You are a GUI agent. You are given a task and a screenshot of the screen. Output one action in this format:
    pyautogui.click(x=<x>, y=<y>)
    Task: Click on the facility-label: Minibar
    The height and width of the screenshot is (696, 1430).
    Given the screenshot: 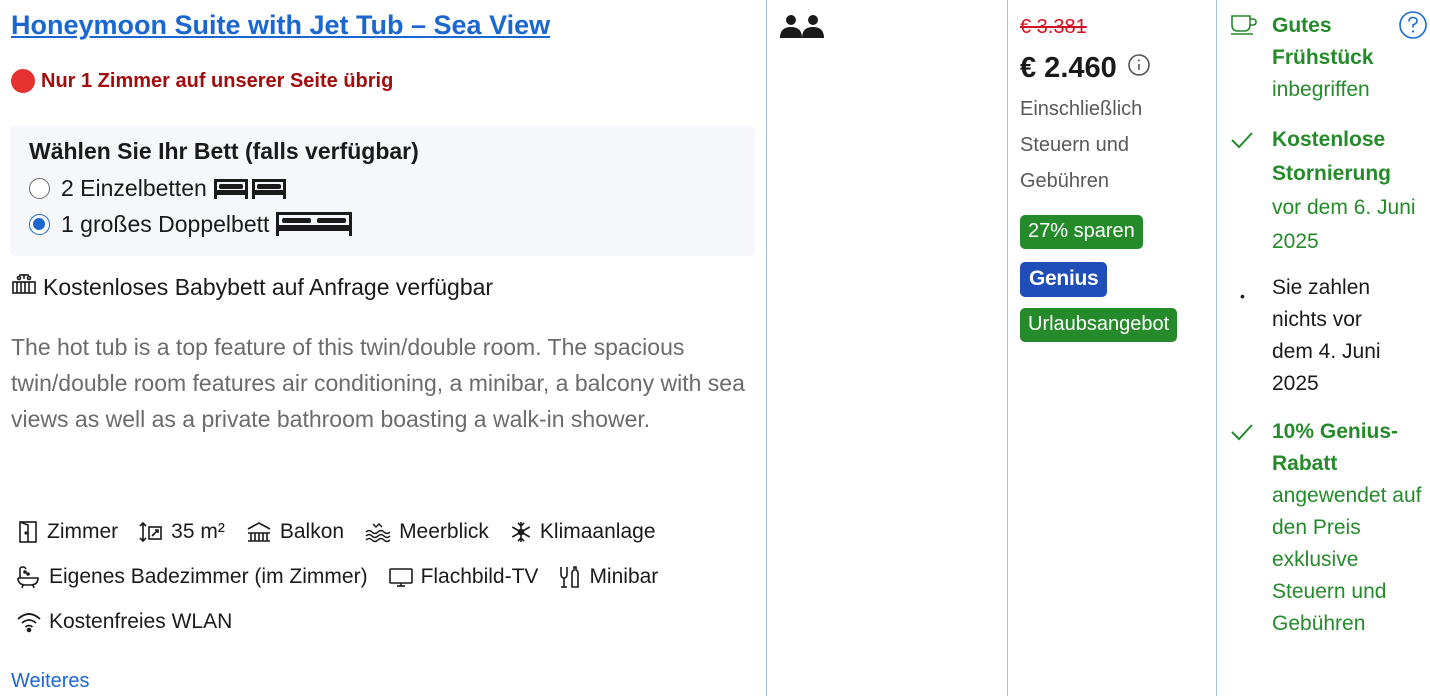 What is the action you would take?
    pyautogui.click(x=624, y=576)
    